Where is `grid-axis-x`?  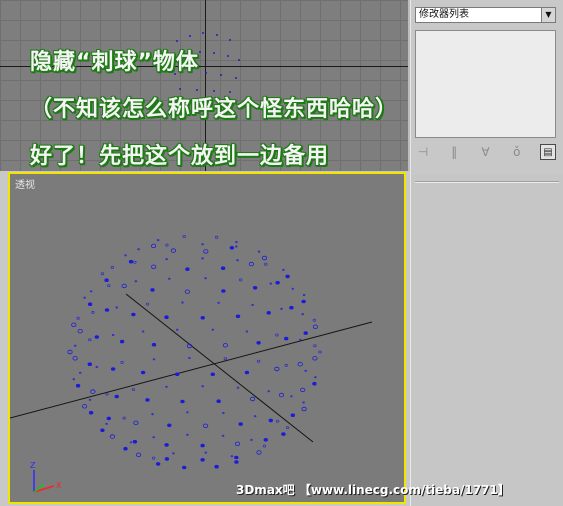
grid-axis-x is located at coordinates (191, 370).